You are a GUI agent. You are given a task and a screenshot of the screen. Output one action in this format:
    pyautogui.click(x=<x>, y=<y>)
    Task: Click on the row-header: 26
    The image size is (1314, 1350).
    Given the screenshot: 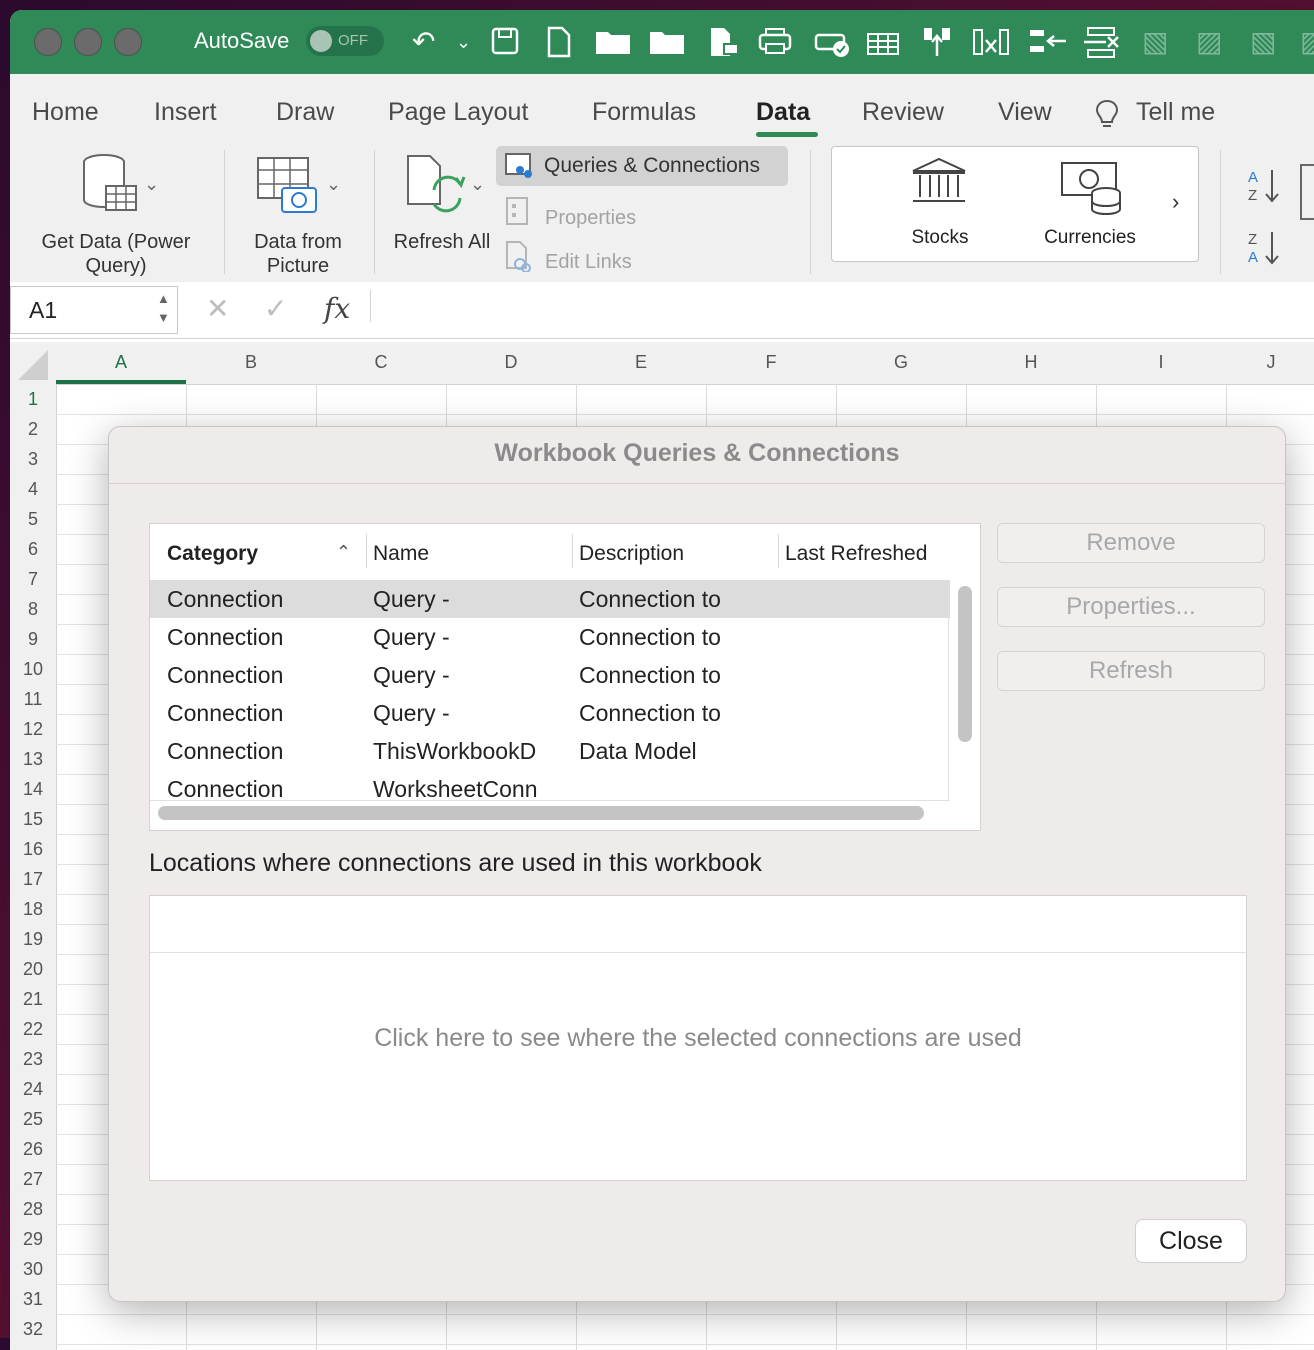 What is the action you would take?
    pyautogui.click(x=33, y=1149)
    